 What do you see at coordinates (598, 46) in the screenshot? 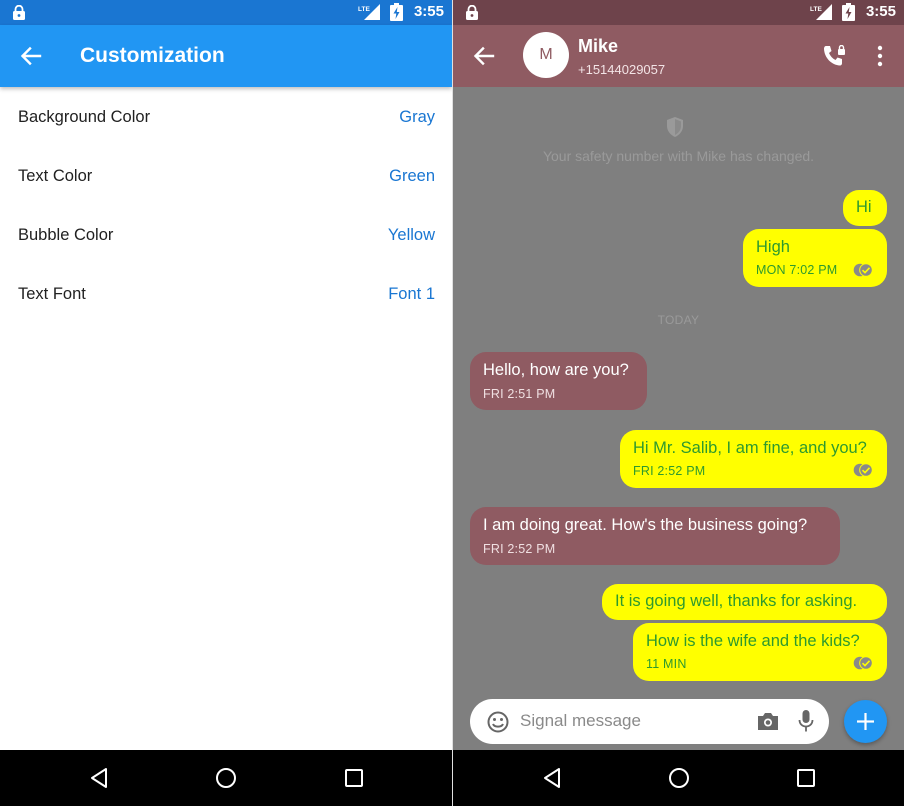
I see `contact-name: Mike` at bounding box center [598, 46].